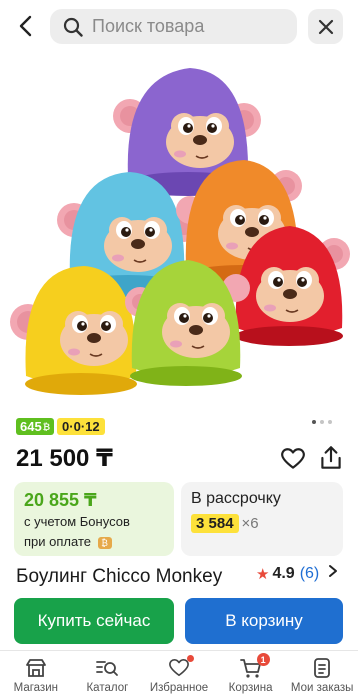 The image size is (358, 698). I want to click on add-to-cart-button: В корзину, so click(264, 621).